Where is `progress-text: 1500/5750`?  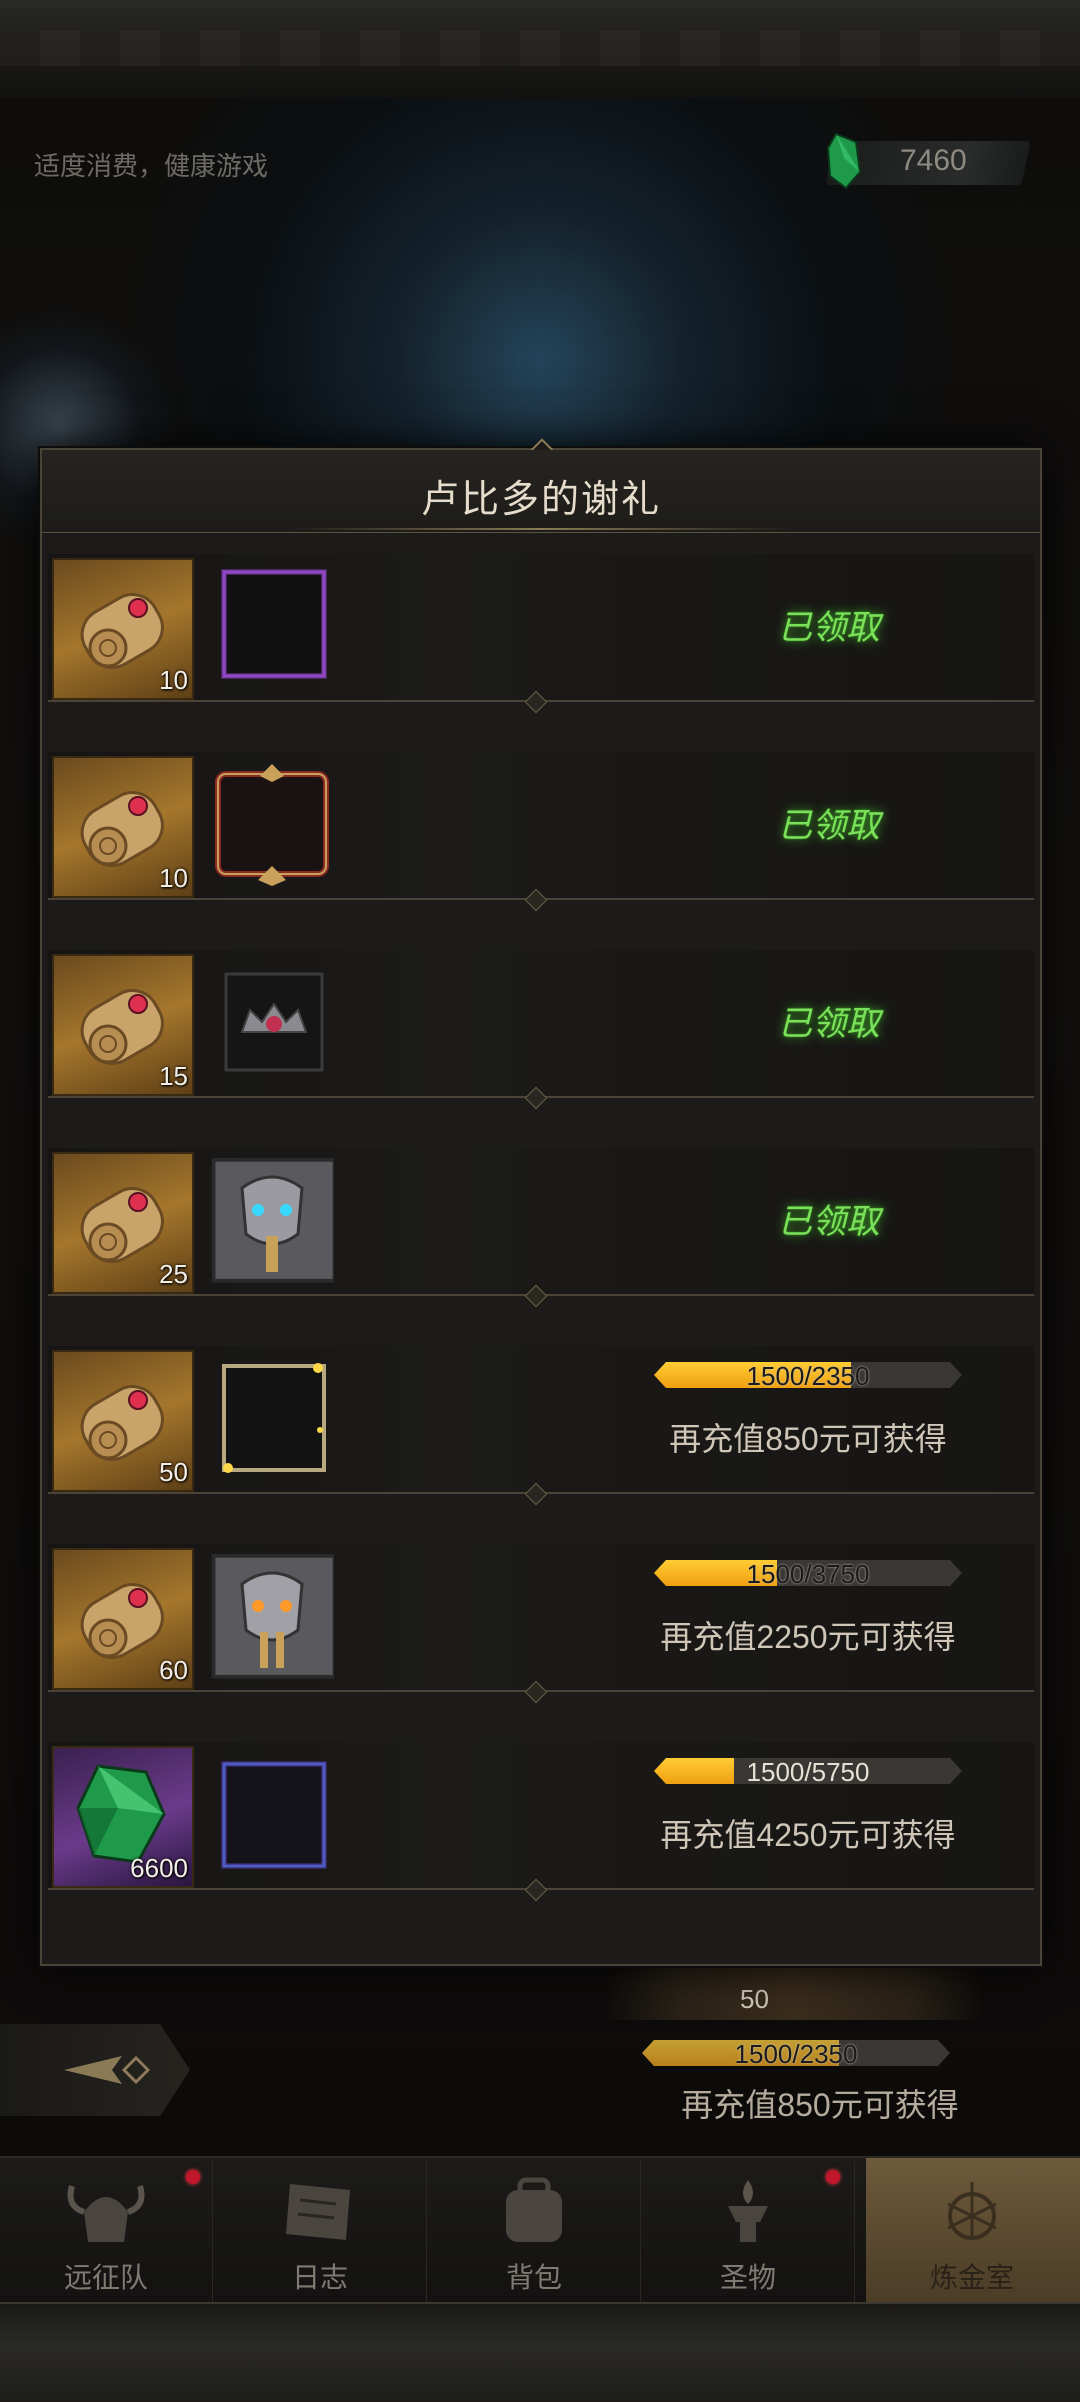
progress-text: 1500/5750 is located at coordinates (808, 1772).